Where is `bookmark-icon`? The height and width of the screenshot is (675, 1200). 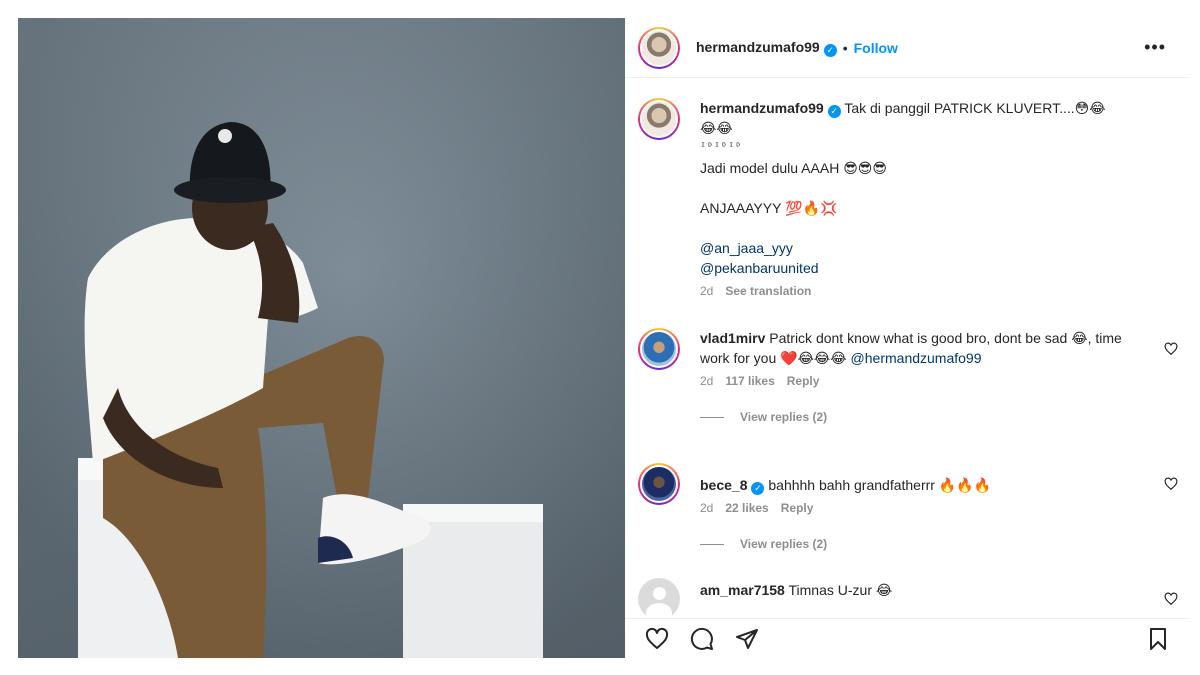 bookmark-icon is located at coordinates (1158, 639).